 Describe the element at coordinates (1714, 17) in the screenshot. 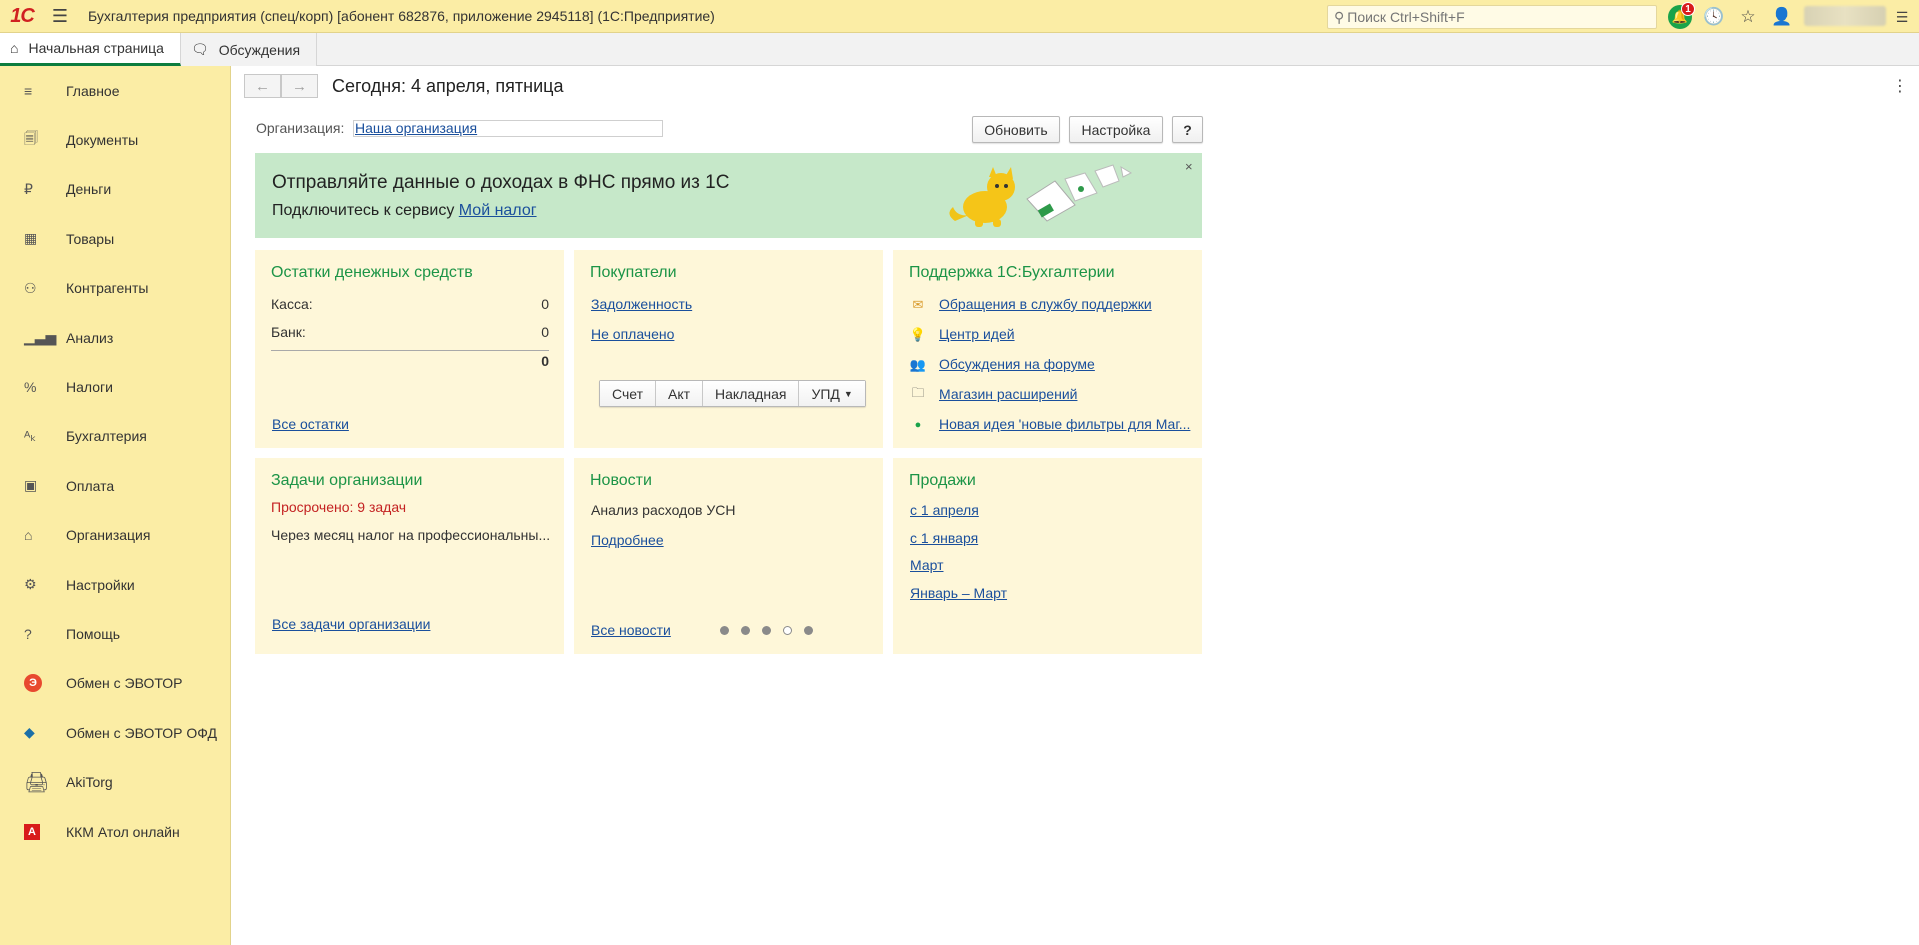

I see `history-icon: 🕓` at that location.